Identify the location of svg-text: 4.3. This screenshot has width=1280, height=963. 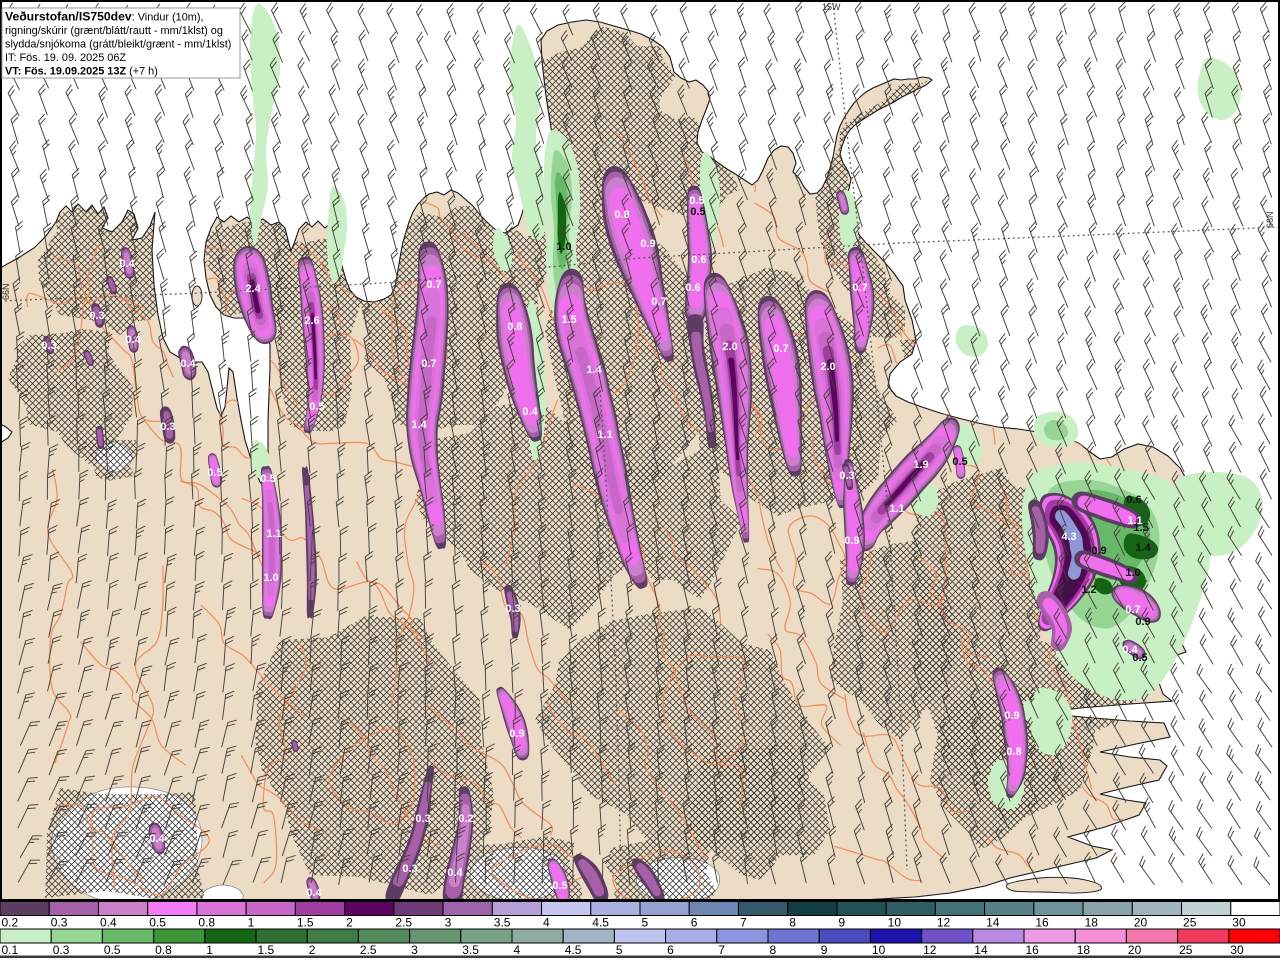
(1068, 537).